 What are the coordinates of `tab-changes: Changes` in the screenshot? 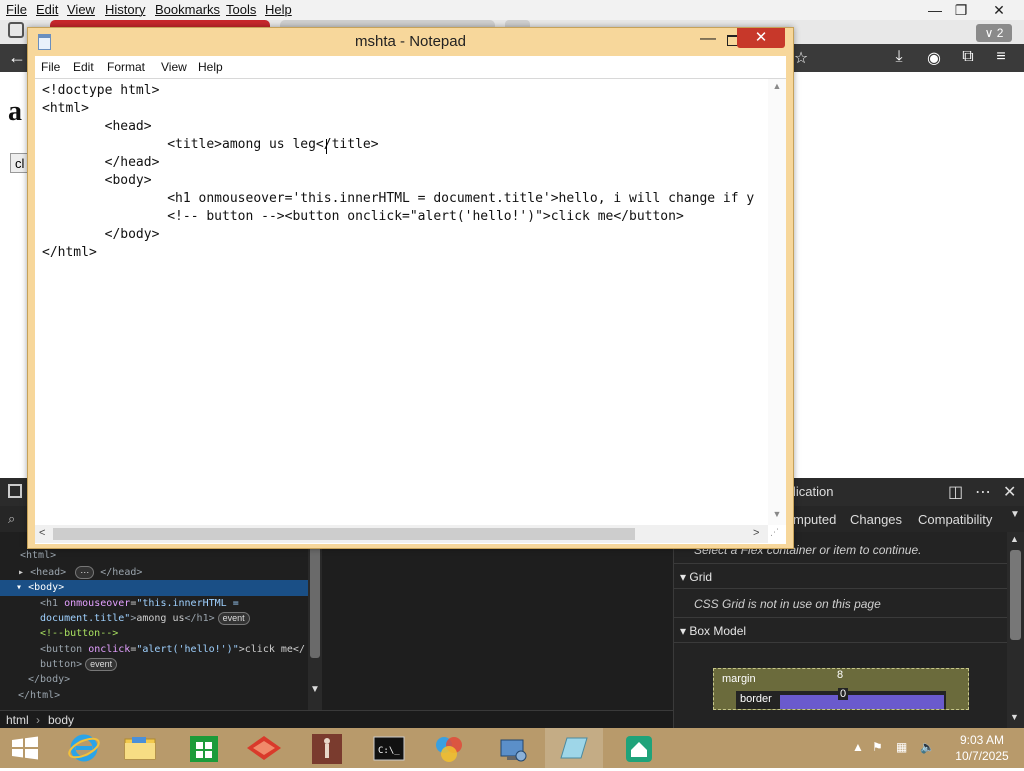 It's located at (876, 519).